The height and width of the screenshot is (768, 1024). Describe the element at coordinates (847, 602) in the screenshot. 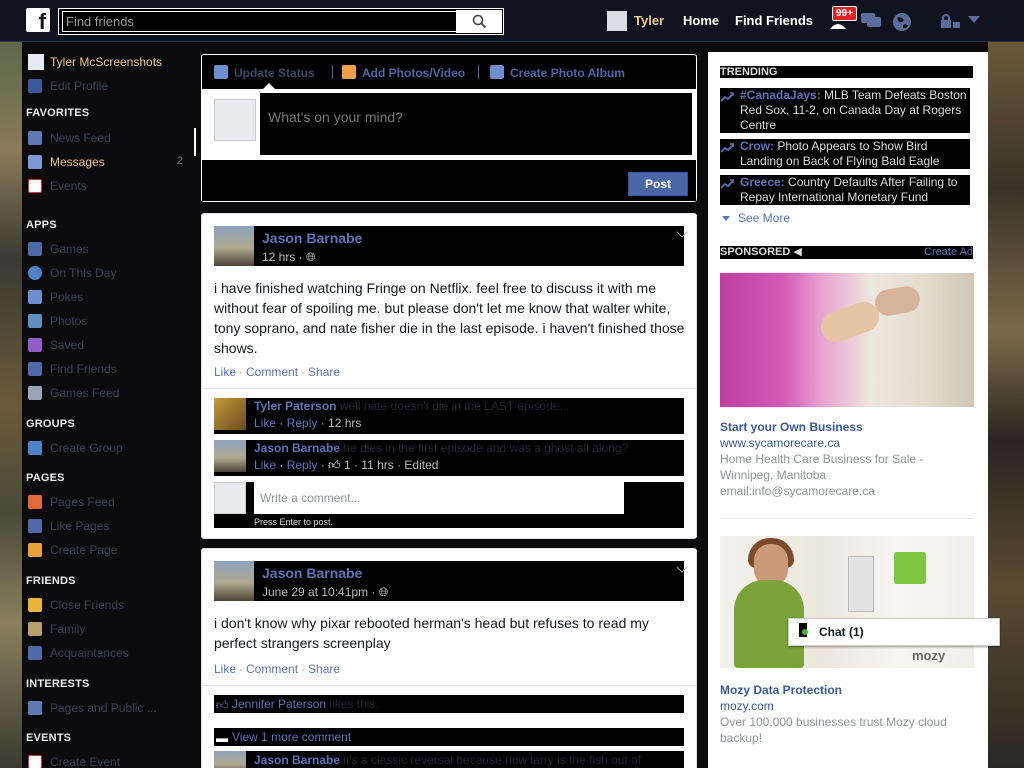

I see `ad-image-mozy: mozy` at that location.